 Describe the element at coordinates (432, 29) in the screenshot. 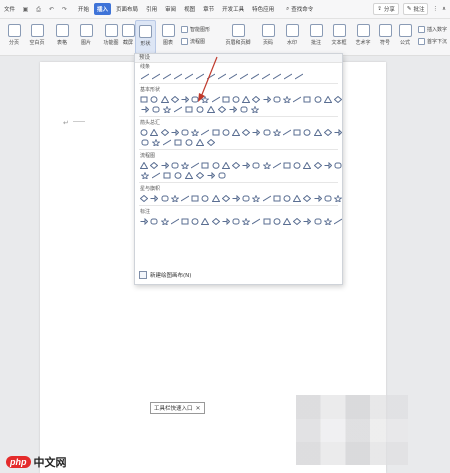

I see `insert-number-button: 插入数字` at that location.